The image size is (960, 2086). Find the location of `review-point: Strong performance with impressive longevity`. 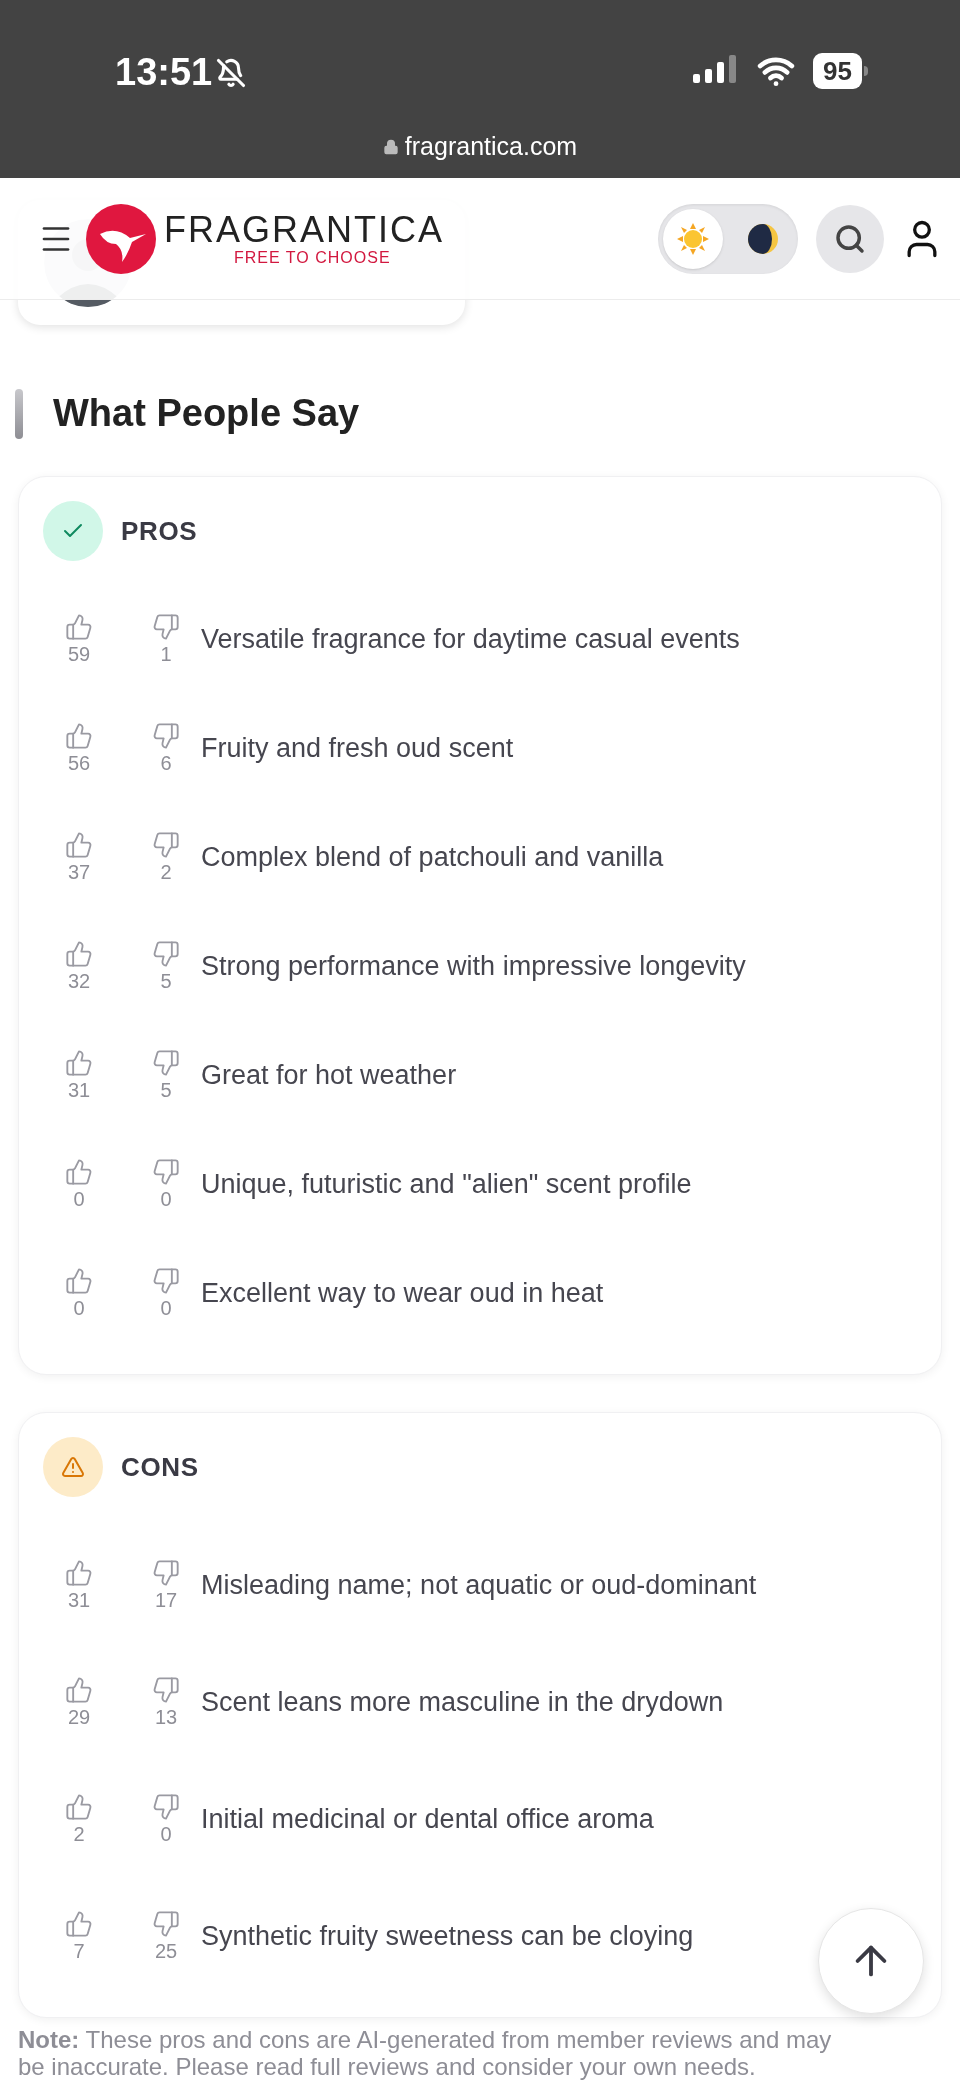

review-point: Strong performance with impressive longevity is located at coordinates (473, 967).